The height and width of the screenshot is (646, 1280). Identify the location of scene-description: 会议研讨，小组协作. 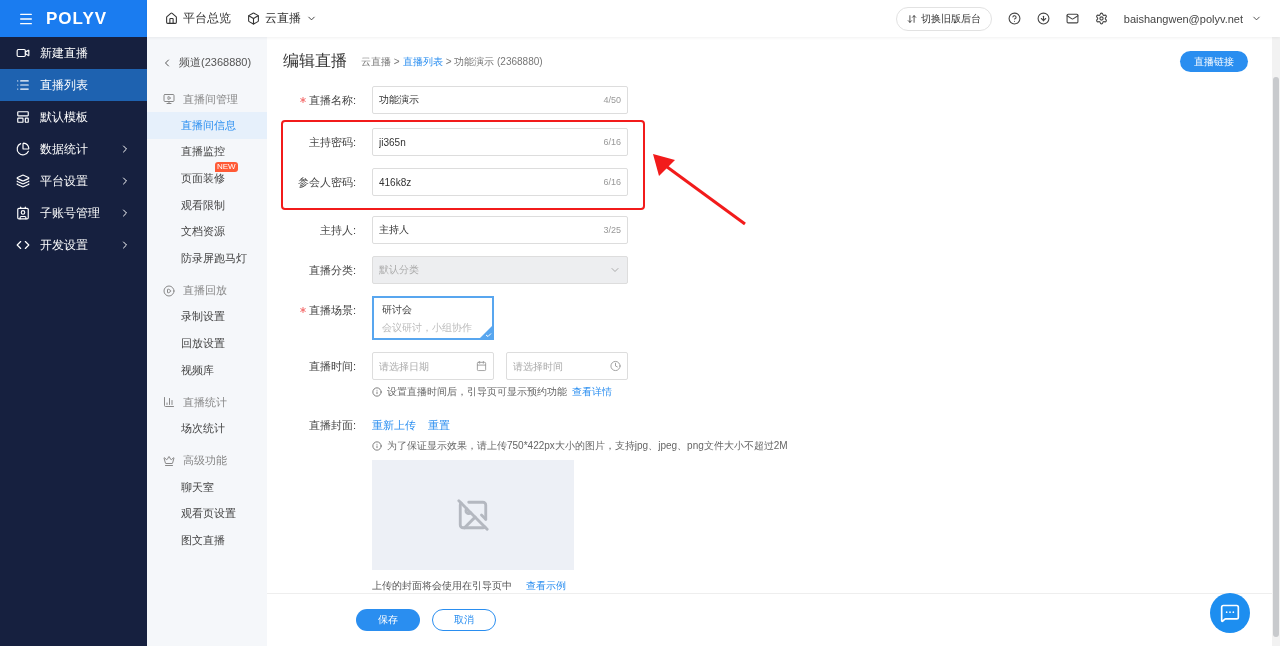
(427, 328).